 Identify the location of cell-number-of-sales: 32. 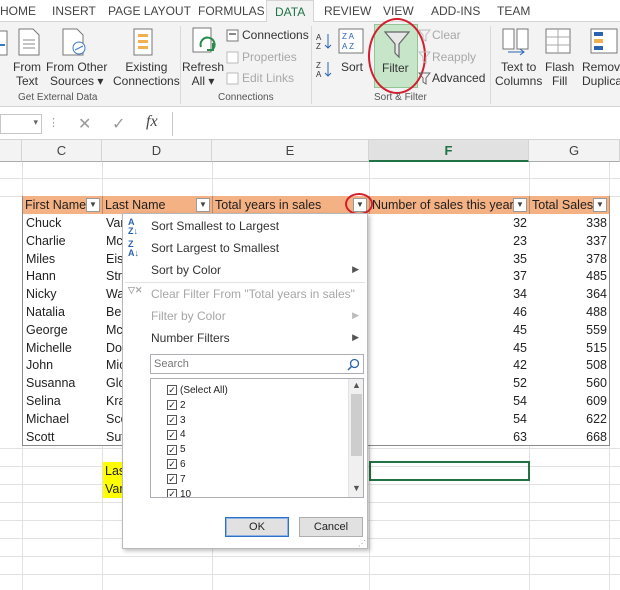
(450, 223).